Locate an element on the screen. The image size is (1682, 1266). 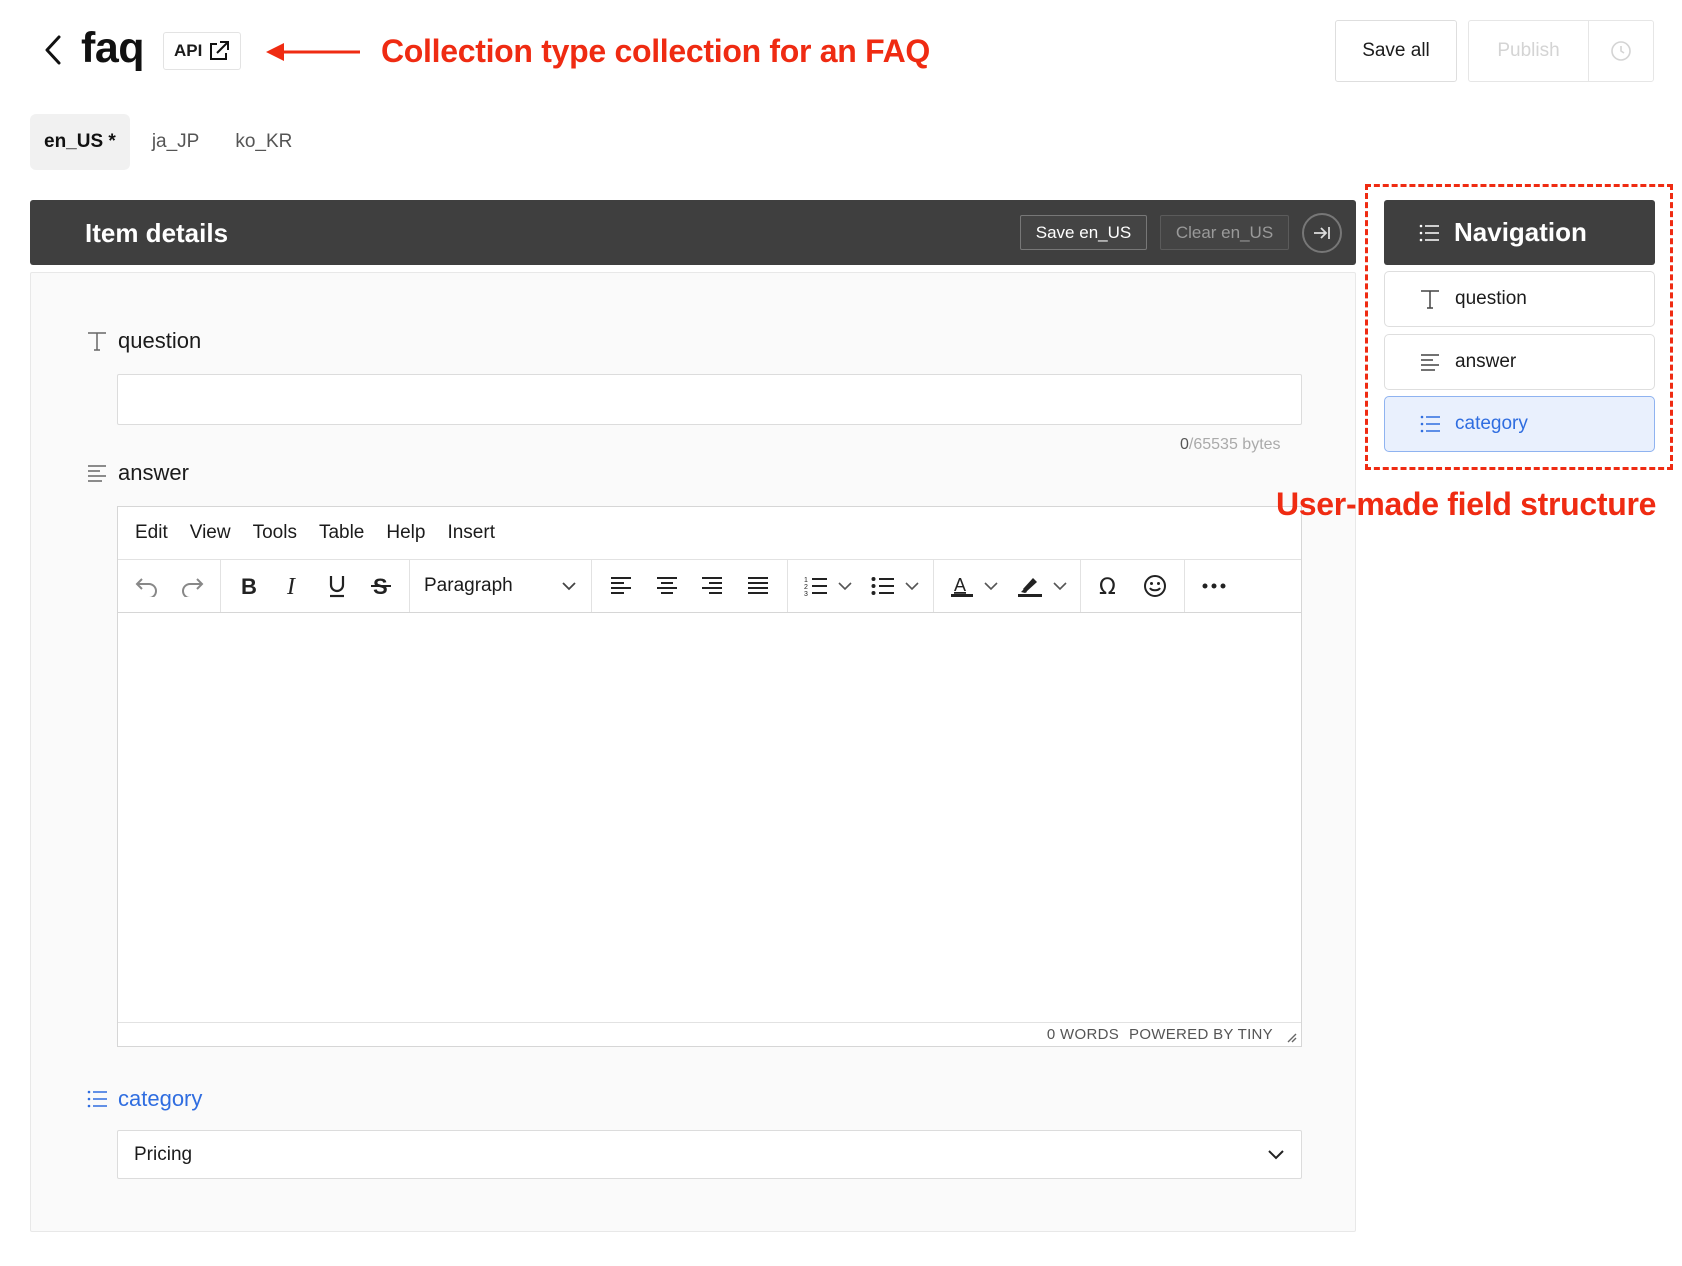
strikethrough-button: S is located at coordinates (381, 586).